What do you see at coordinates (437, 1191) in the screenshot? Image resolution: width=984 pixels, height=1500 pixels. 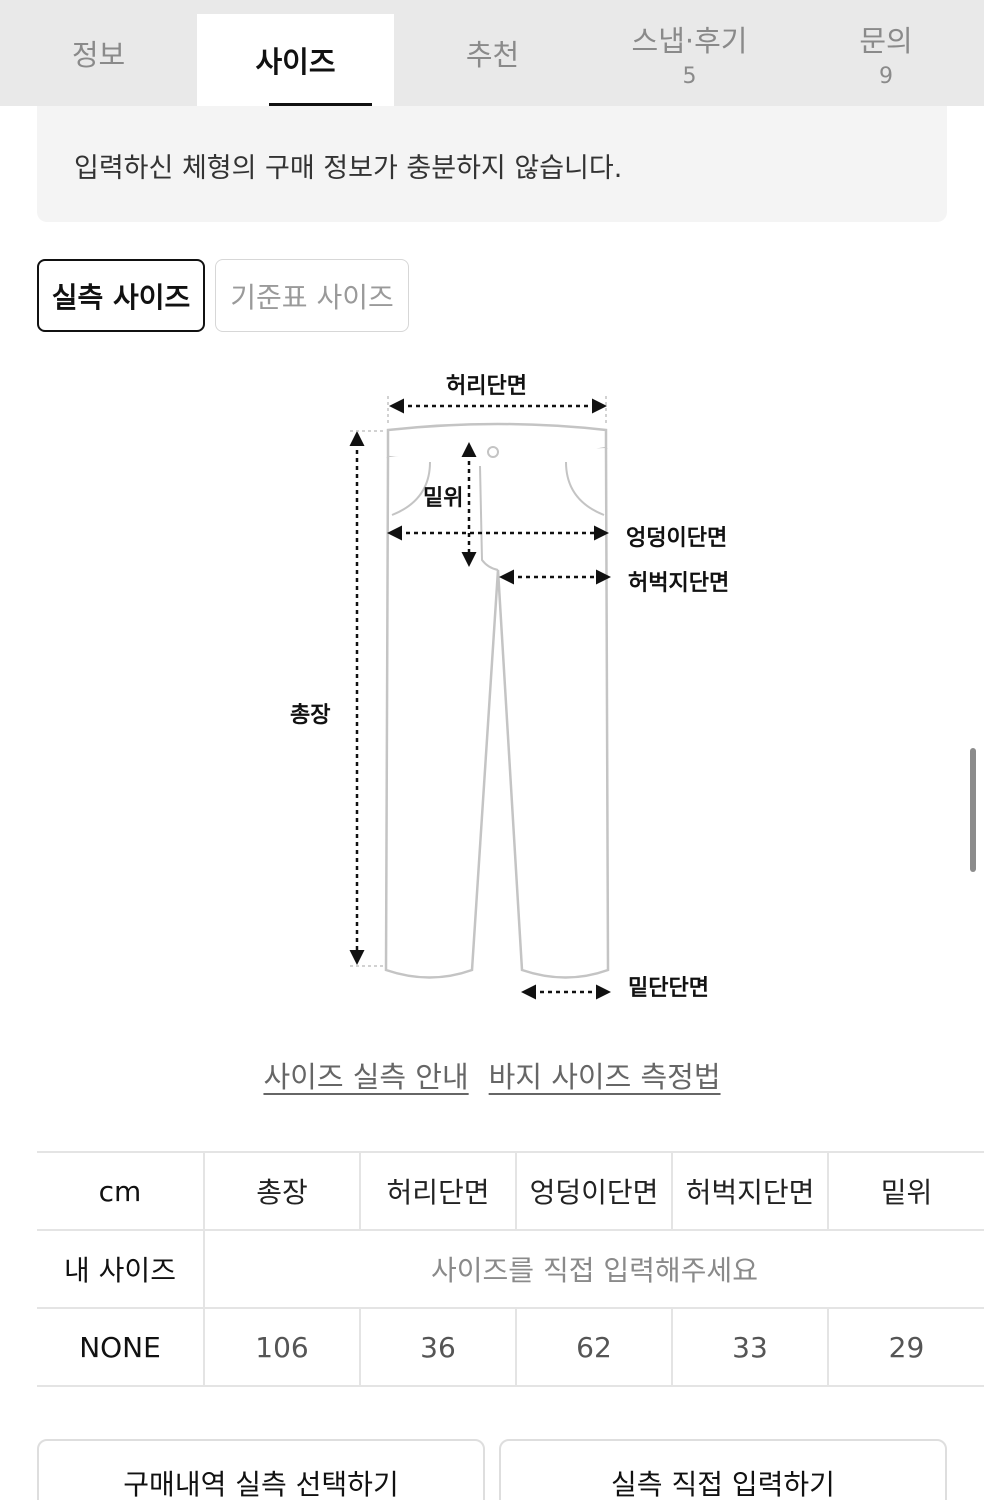 I see `header-cell: 허리단면` at bounding box center [437, 1191].